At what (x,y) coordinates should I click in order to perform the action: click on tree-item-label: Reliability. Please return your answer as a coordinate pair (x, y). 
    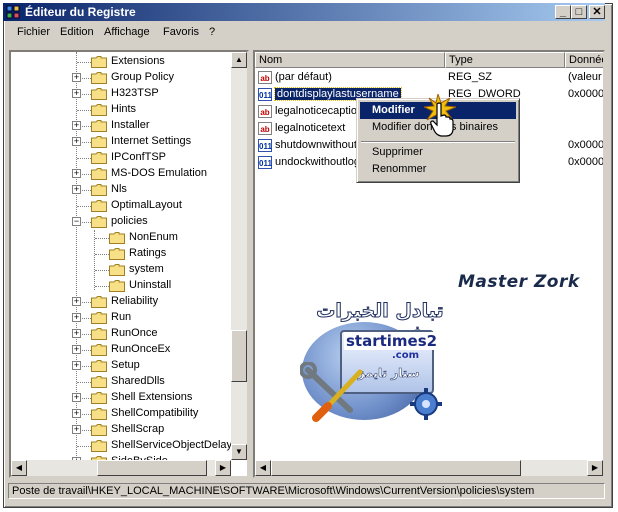
    Looking at the image, I should click on (135, 301).